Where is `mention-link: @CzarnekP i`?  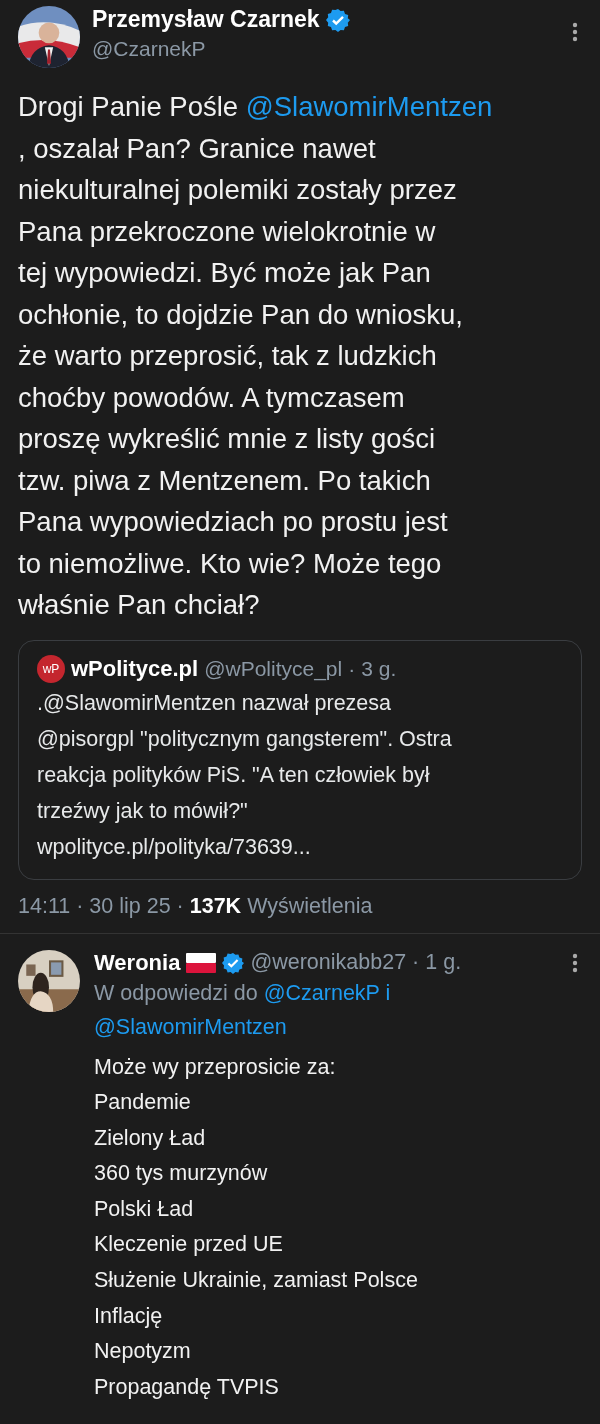 mention-link: @CzarnekP i is located at coordinates (327, 992).